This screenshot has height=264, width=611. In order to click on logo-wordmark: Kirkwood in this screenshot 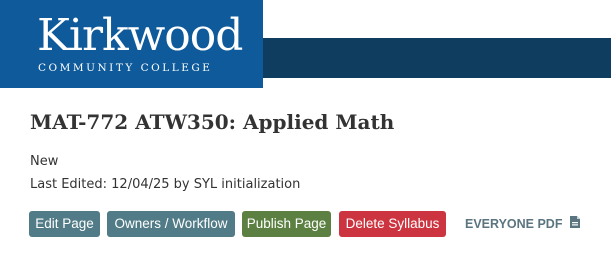, I will do `click(140, 35)`.